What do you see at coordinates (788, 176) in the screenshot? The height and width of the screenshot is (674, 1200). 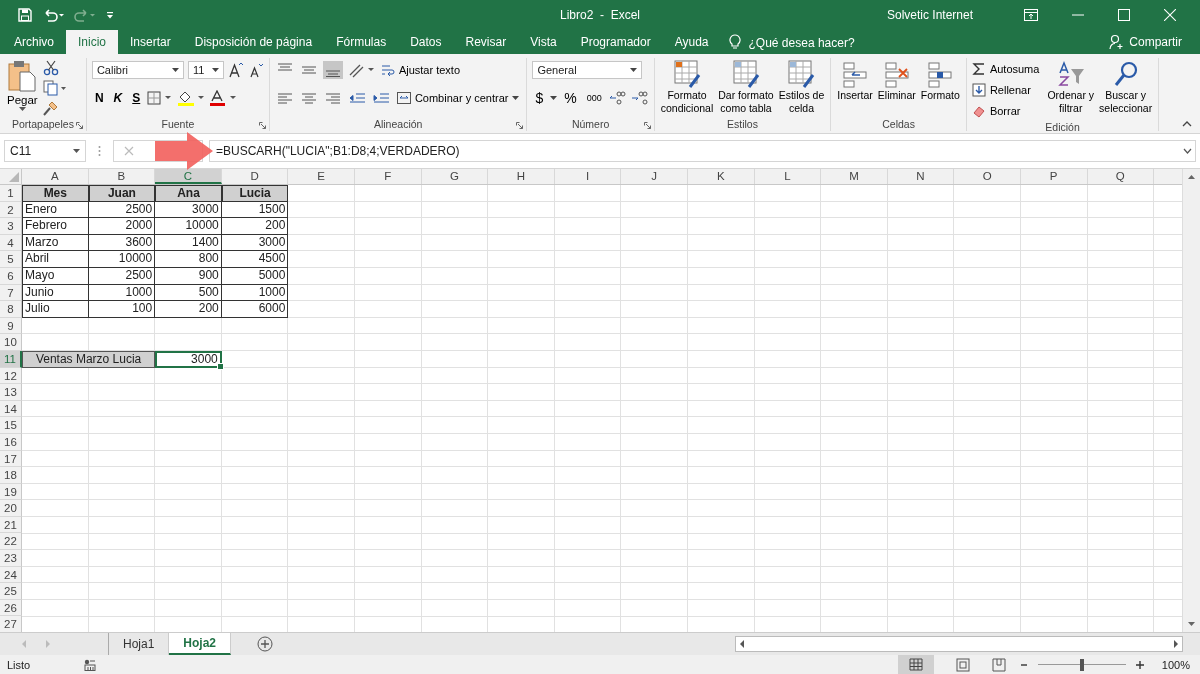 I see `column-header: L` at bounding box center [788, 176].